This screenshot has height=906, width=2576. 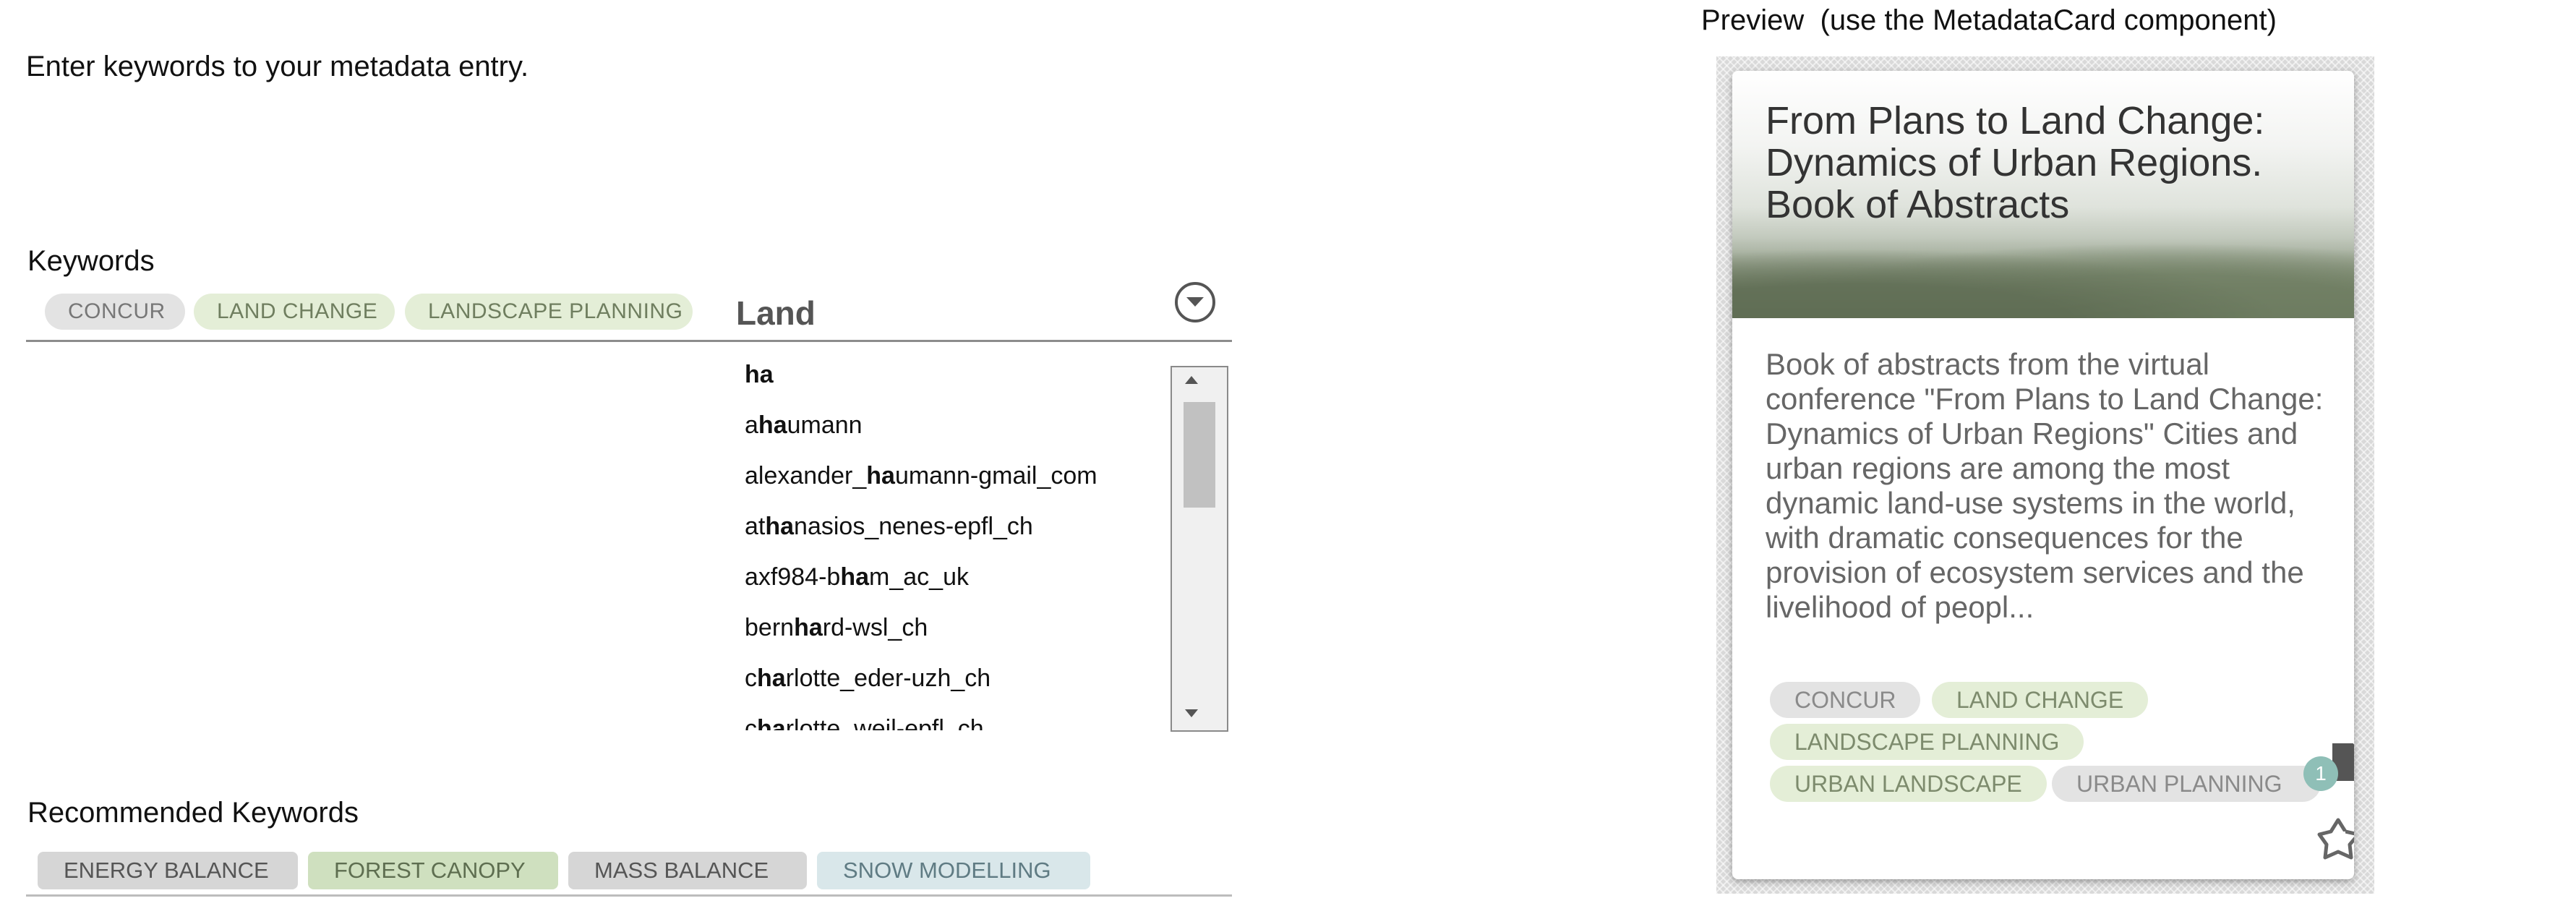 I want to click on keywords-underline, so click(x=629, y=341).